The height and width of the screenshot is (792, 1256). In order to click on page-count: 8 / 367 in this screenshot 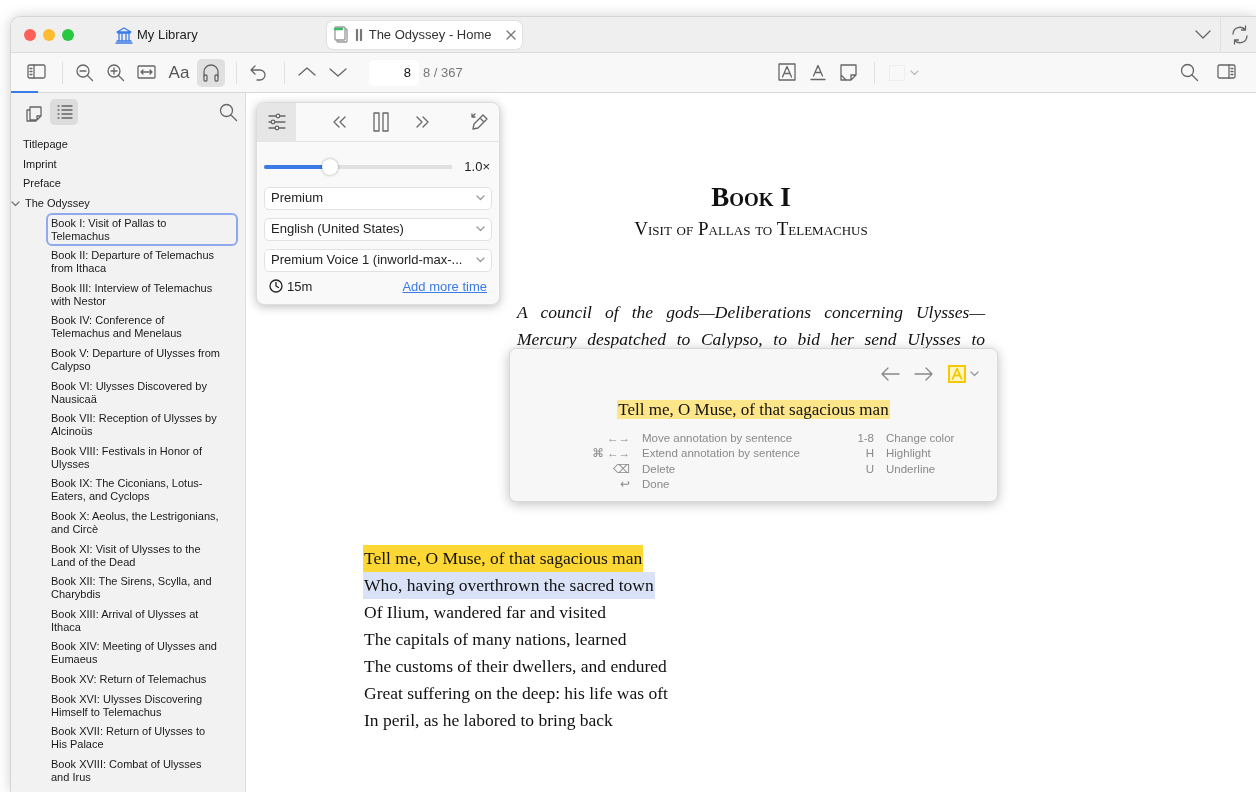, I will do `click(443, 72)`.